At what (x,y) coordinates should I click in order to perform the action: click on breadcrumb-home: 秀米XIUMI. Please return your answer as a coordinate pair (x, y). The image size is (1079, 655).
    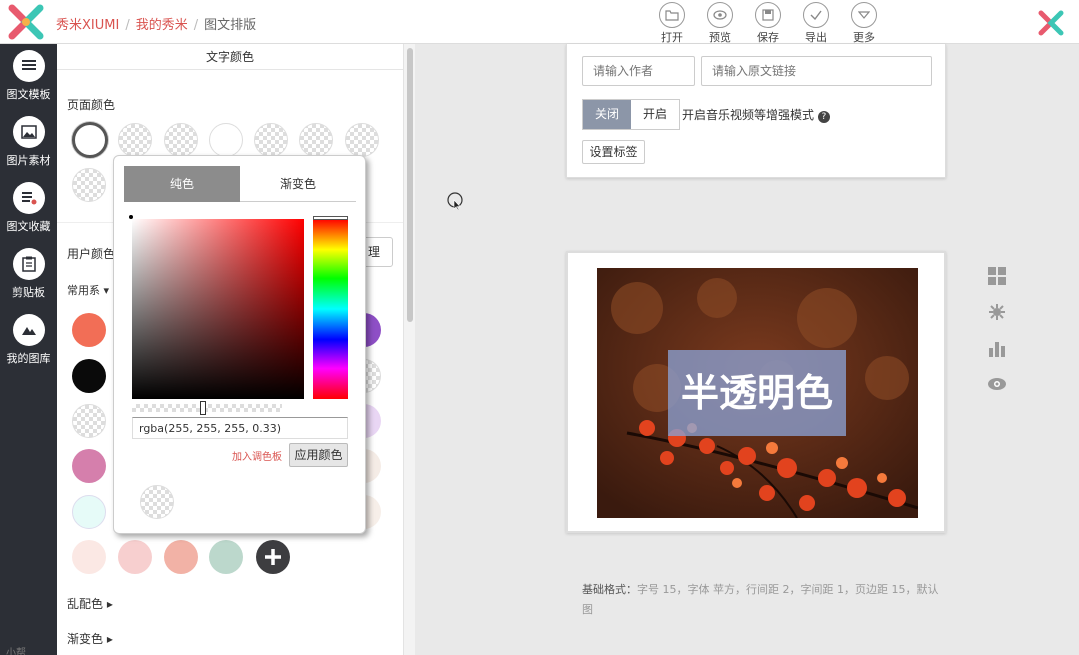
    Looking at the image, I should click on (87, 25).